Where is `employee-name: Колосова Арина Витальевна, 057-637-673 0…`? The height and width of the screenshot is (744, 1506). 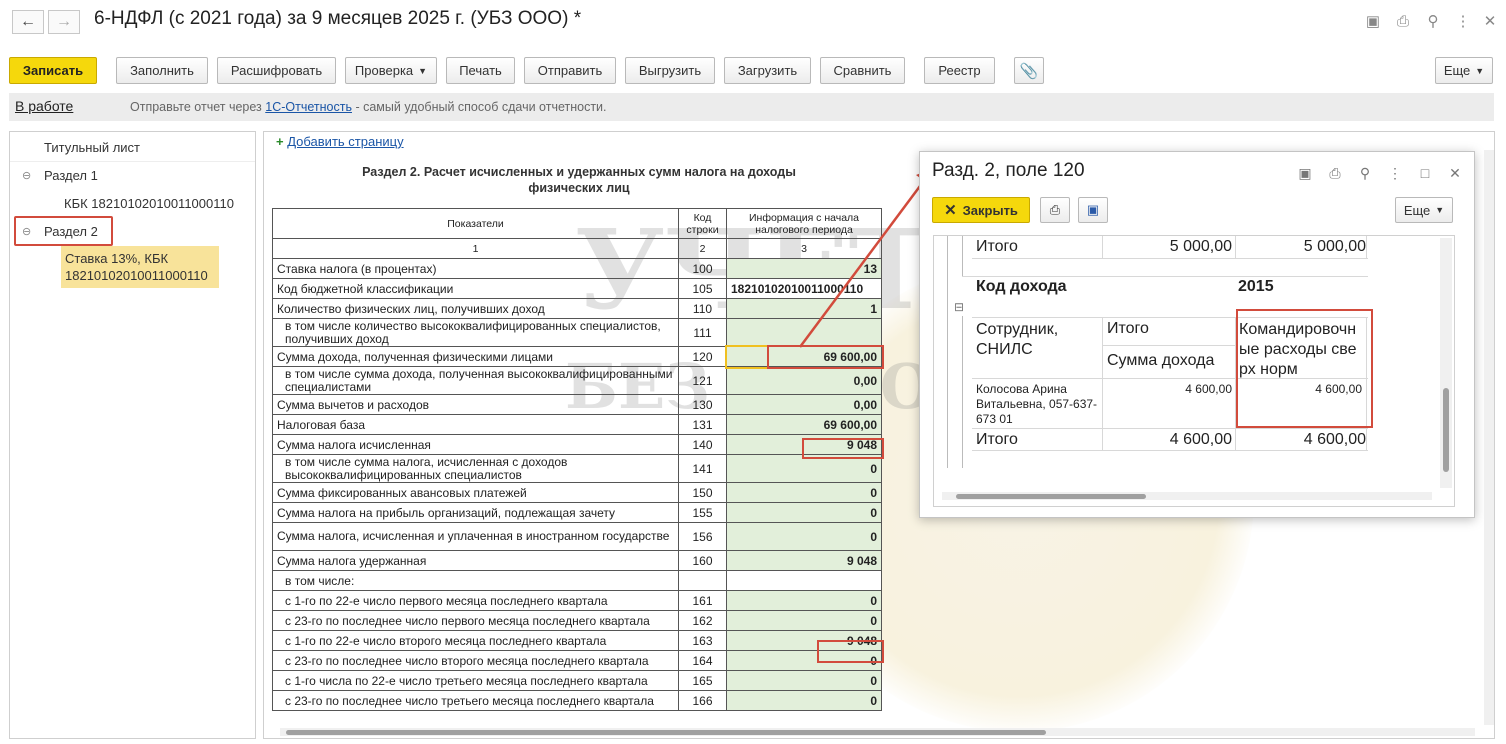
employee-name: Колосова Арина Витальевна, 057-637-673 0… is located at coordinates (1037, 404).